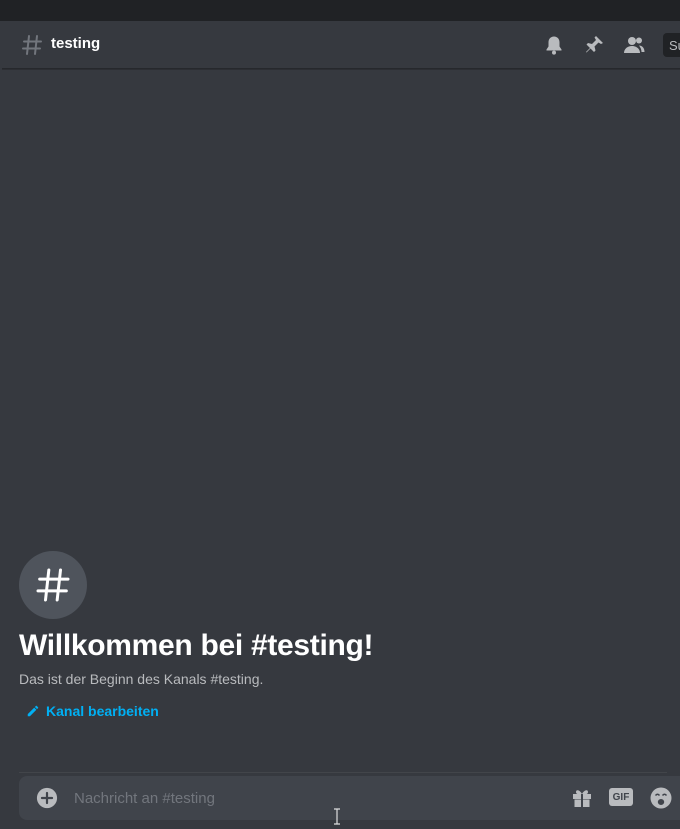 The width and height of the screenshot is (680, 829). Describe the element at coordinates (76, 43) in the screenshot. I see `channel-name: testing` at that location.